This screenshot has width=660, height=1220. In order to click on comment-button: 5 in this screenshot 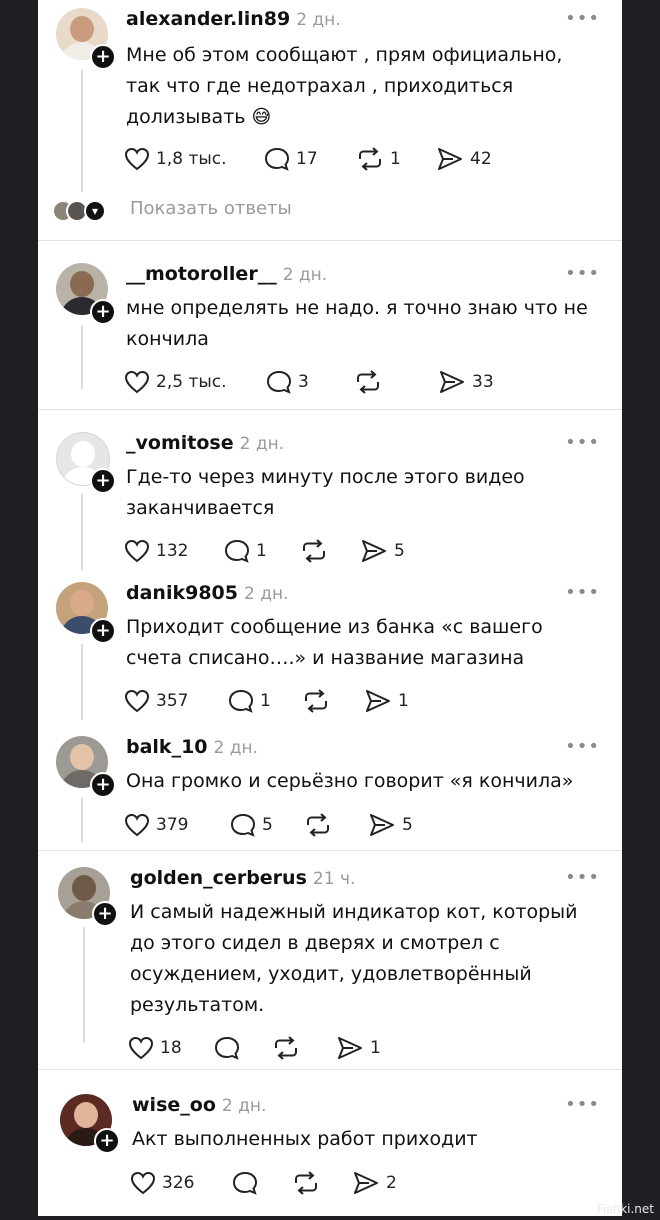, I will do `click(251, 825)`.